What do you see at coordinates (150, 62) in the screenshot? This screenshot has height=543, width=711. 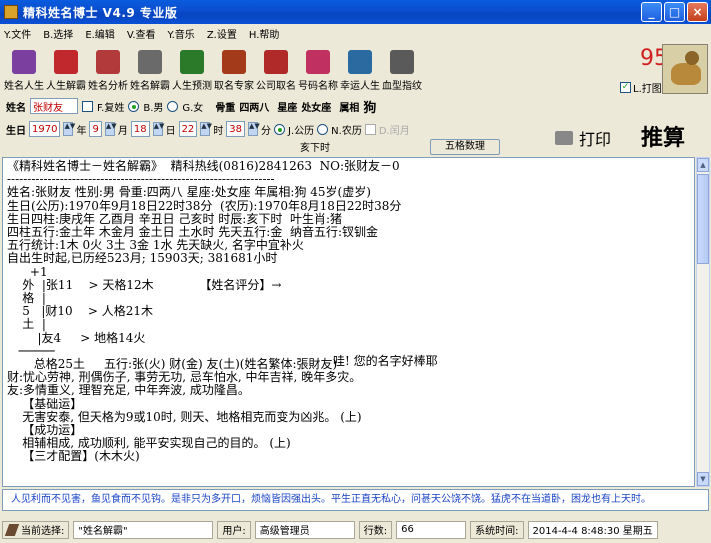 I see `folder-icon` at bounding box center [150, 62].